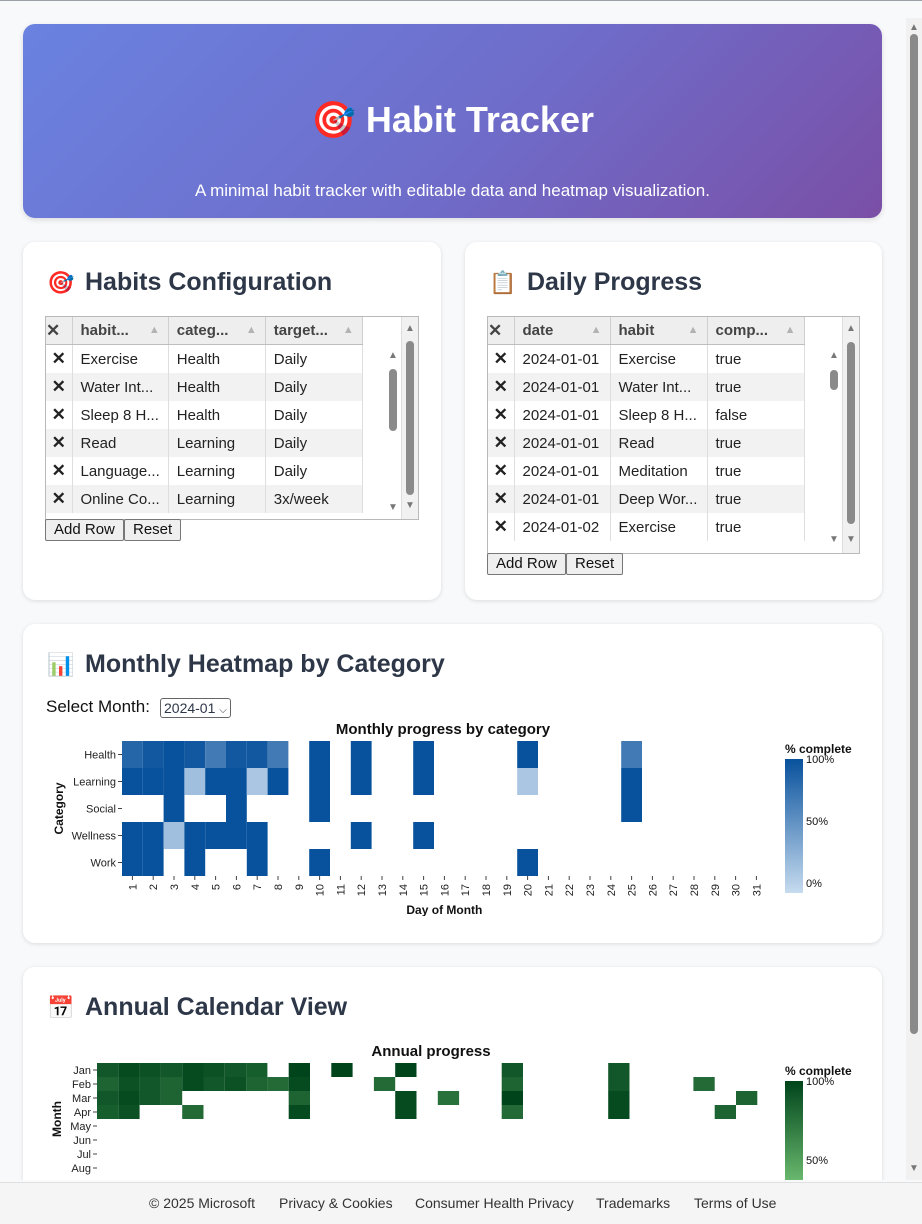 This screenshot has width=922, height=1224. I want to click on table-row: ✕ 2024-01-01 Meditation true, so click(646, 471).